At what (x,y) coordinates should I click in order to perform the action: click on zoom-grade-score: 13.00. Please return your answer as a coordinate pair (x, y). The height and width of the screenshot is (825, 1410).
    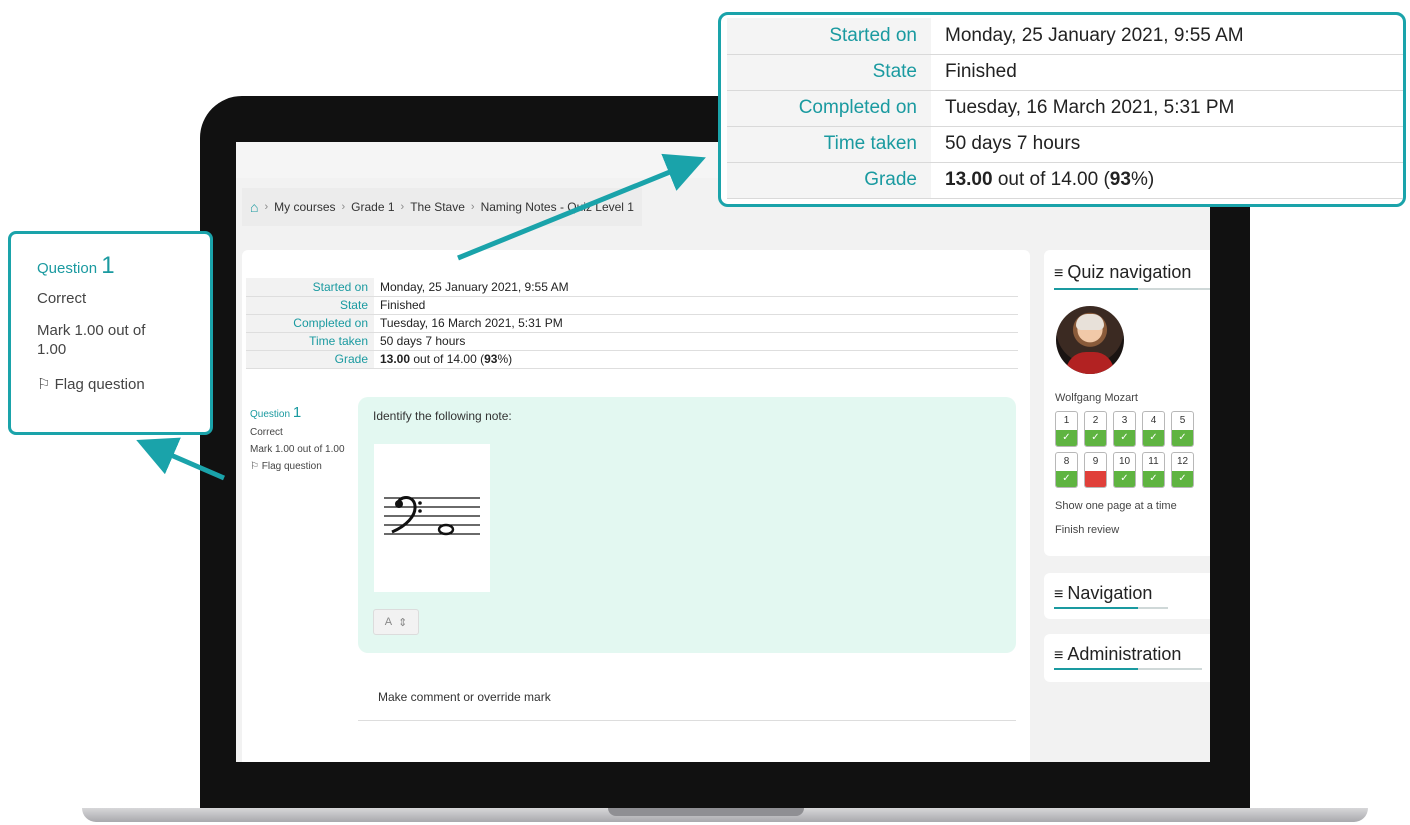
    Looking at the image, I should click on (969, 179).